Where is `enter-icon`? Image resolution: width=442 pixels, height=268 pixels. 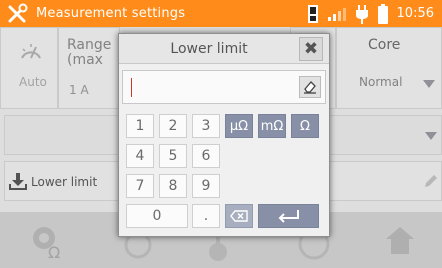
enter-icon is located at coordinates (288, 216).